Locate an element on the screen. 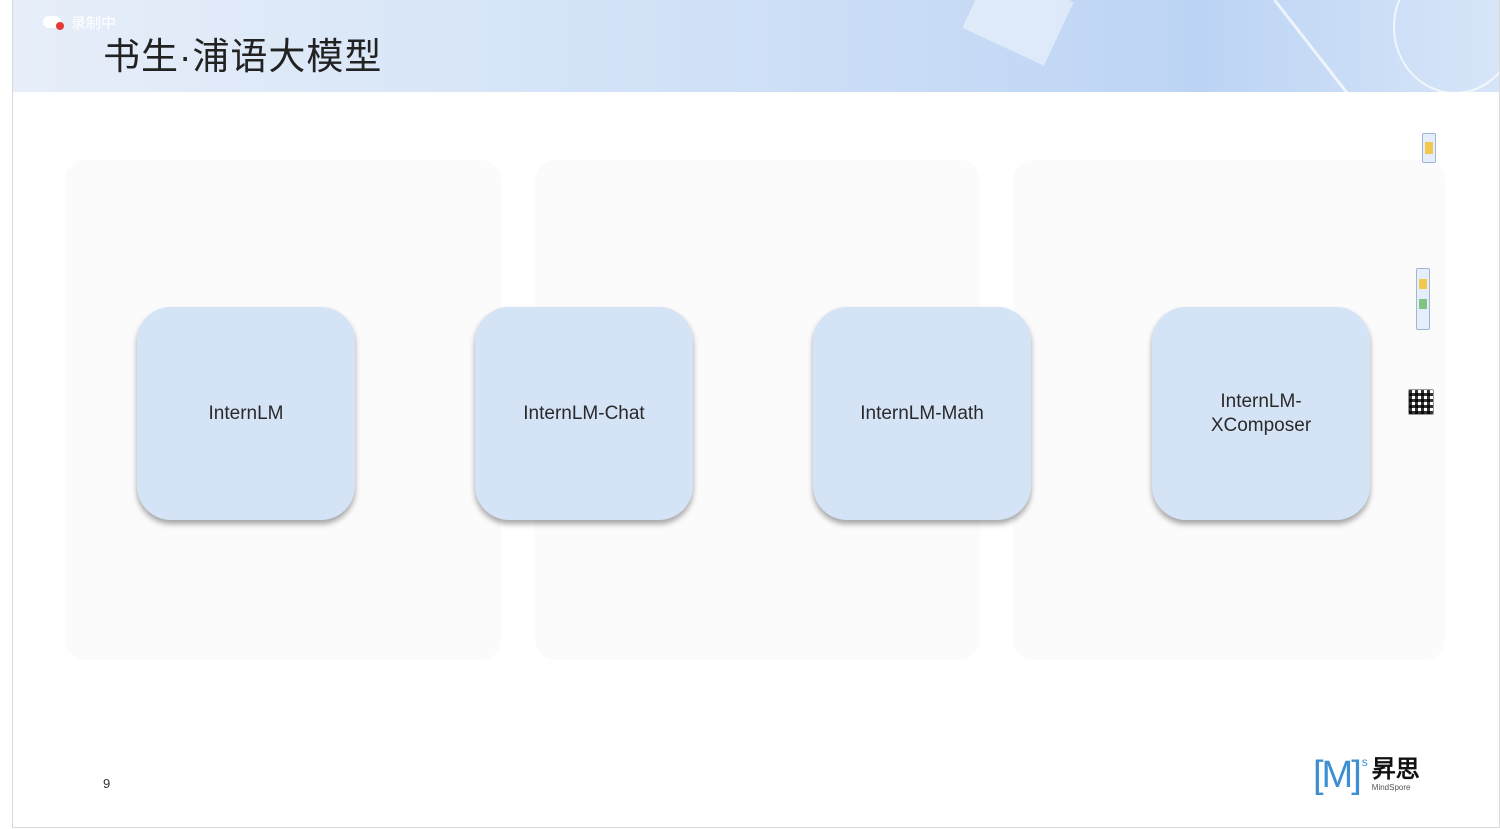 The width and height of the screenshot is (1500, 829). model-card-internlm: InternLM is located at coordinates (246, 413).